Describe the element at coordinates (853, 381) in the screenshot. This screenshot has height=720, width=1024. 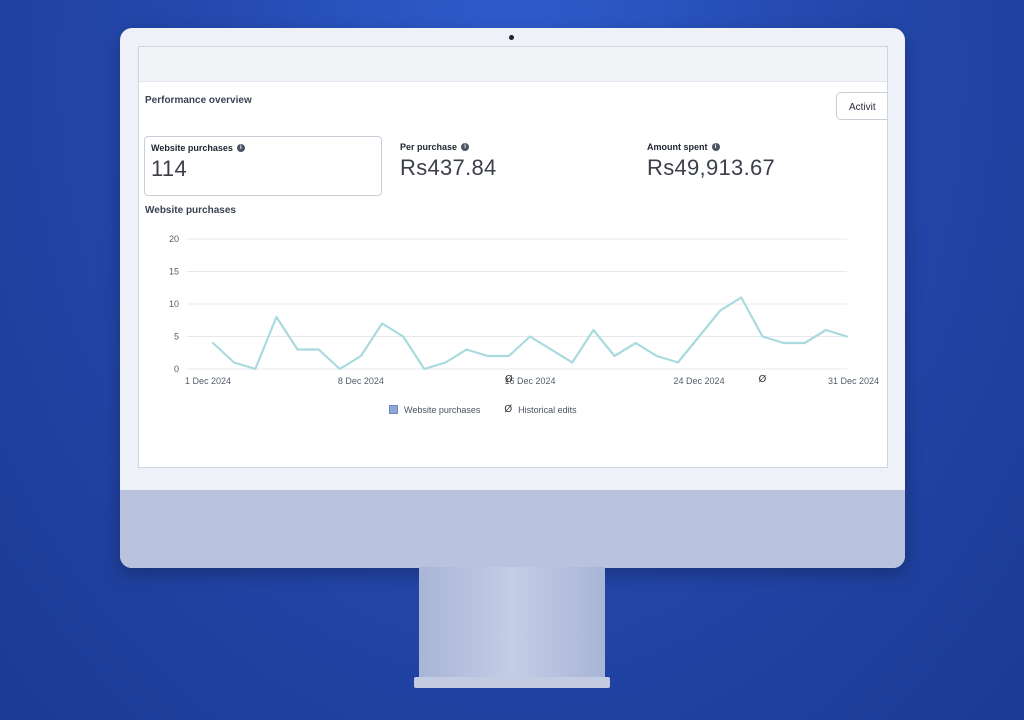
I see `x-tick-label: 31 Dec 2024` at that location.